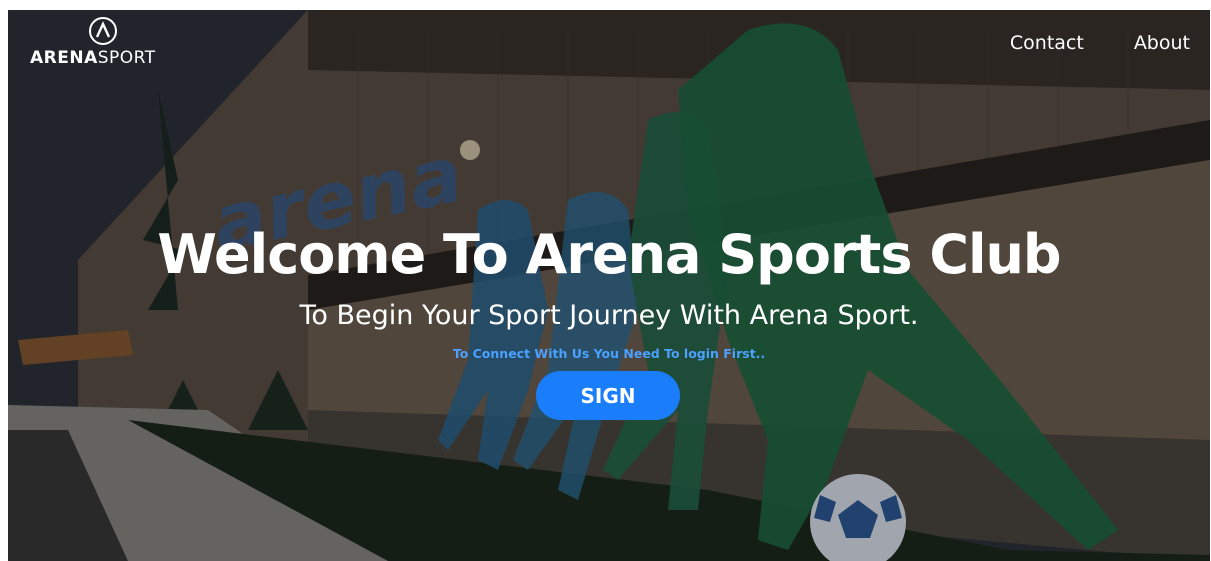 This screenshot has height=561, width=1211. I want to click on arena-logo-icon, so click(103, 31).